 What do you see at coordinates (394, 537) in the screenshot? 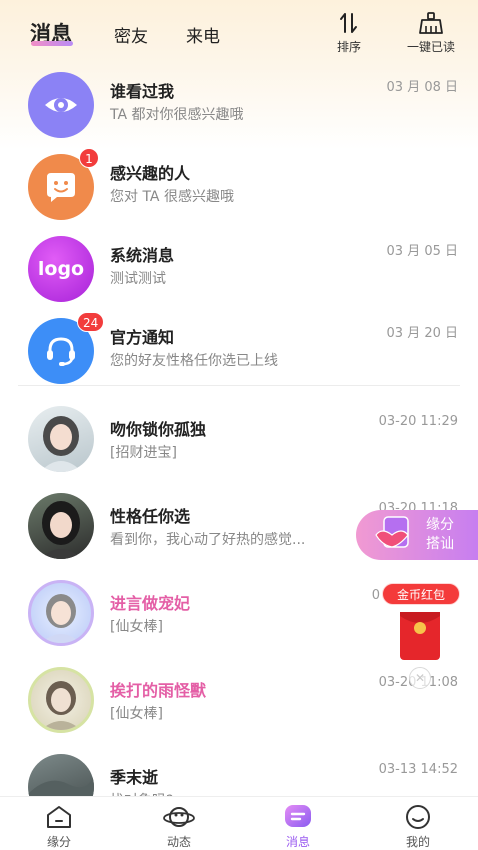
I see `heart-card-icon` at bounding box center [394, 537].